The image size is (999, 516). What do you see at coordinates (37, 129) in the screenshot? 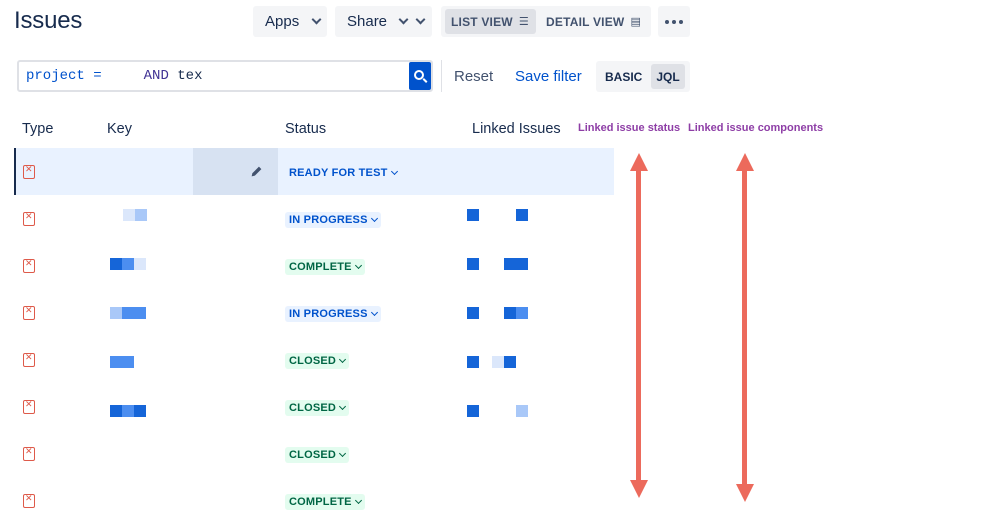
I see `column-header-type: Type` at bounding box center [37, 129].